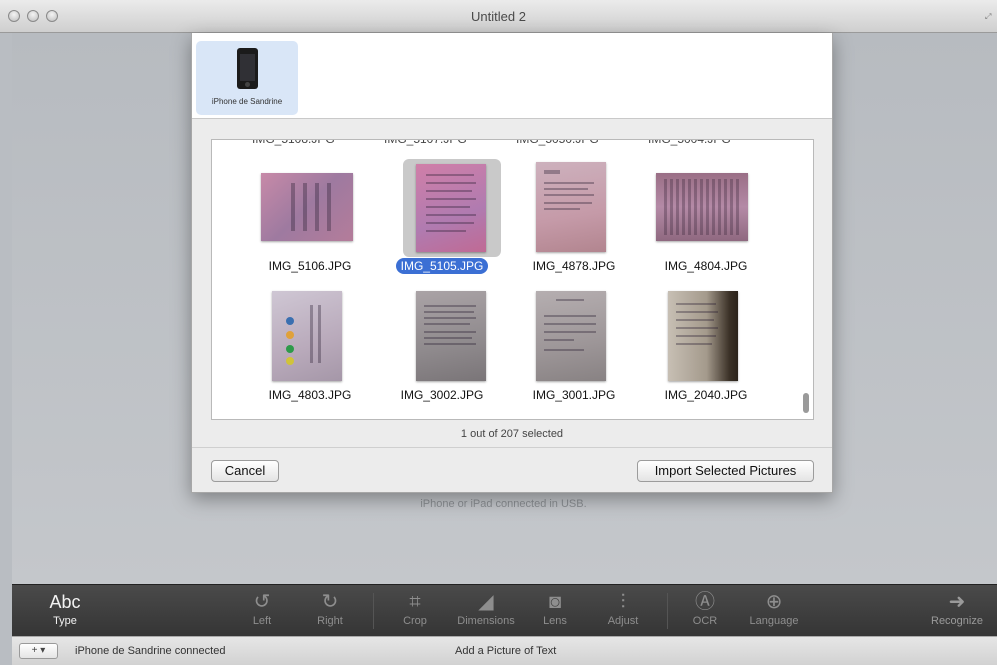 Image resolution: width=997 pixels, height=665 pixels. What do you see at coordinates (442, 266) in the screenshot?
I see `photo-filename: IMG_5105.JPG` at bounding box center [442, 266].